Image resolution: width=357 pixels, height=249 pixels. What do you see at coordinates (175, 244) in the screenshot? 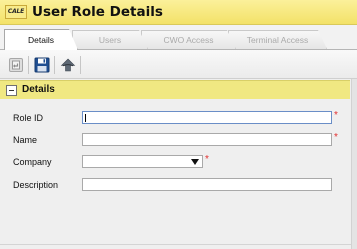
I see `divider` at bounding box center [175, 244].